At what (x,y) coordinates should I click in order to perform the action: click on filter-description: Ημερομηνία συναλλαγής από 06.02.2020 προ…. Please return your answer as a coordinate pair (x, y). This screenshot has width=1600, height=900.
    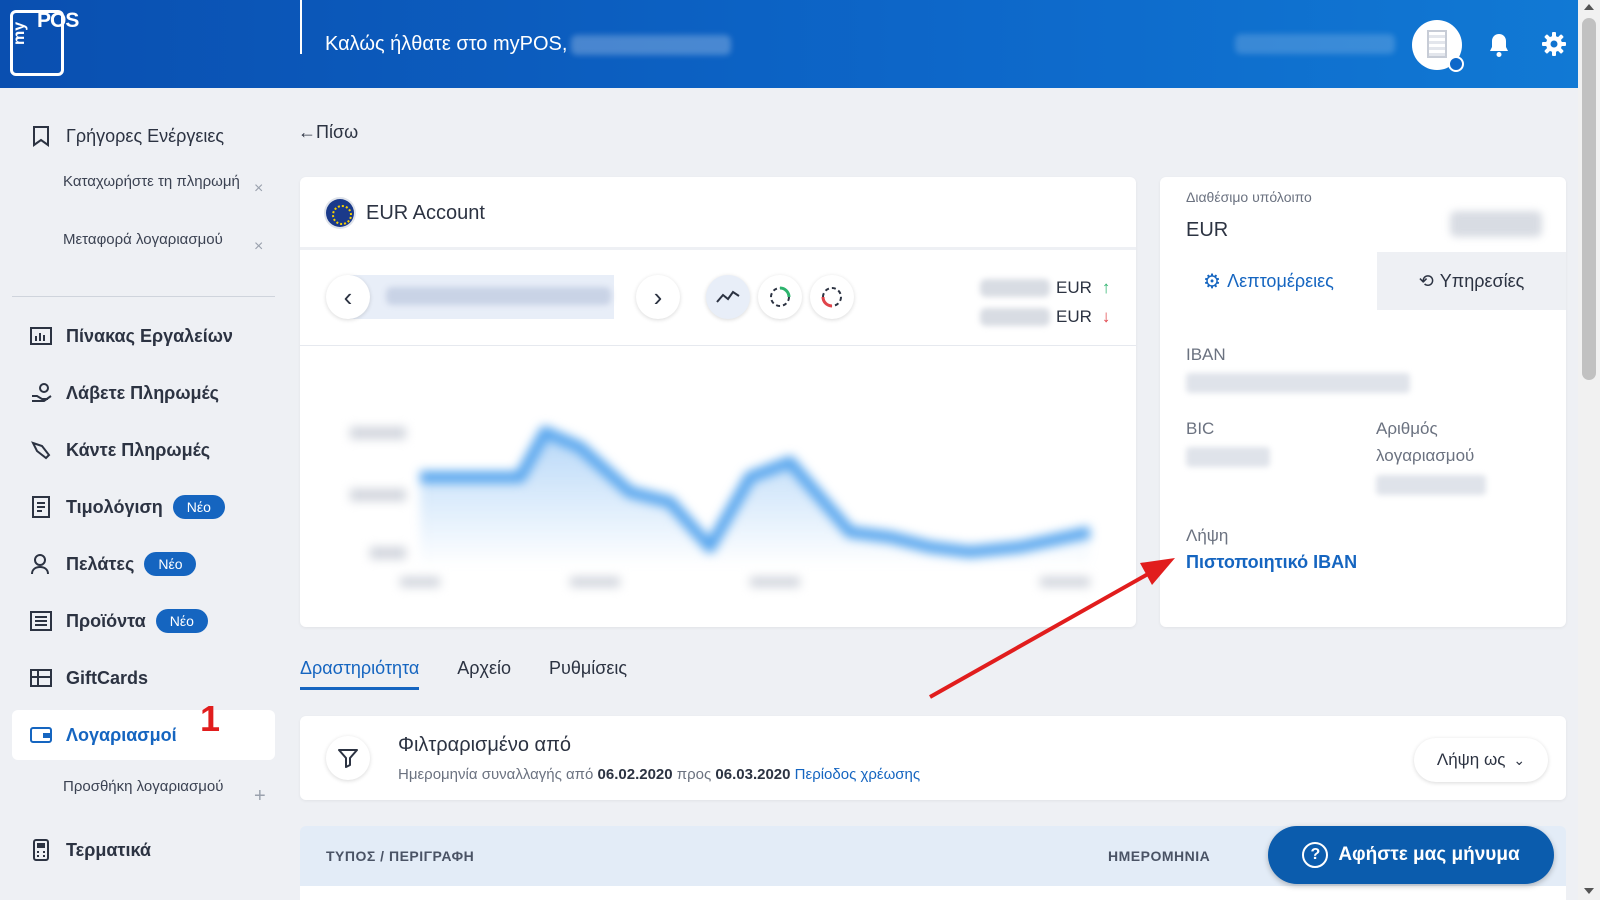
    Looking at the image, I should click on (659, 774).